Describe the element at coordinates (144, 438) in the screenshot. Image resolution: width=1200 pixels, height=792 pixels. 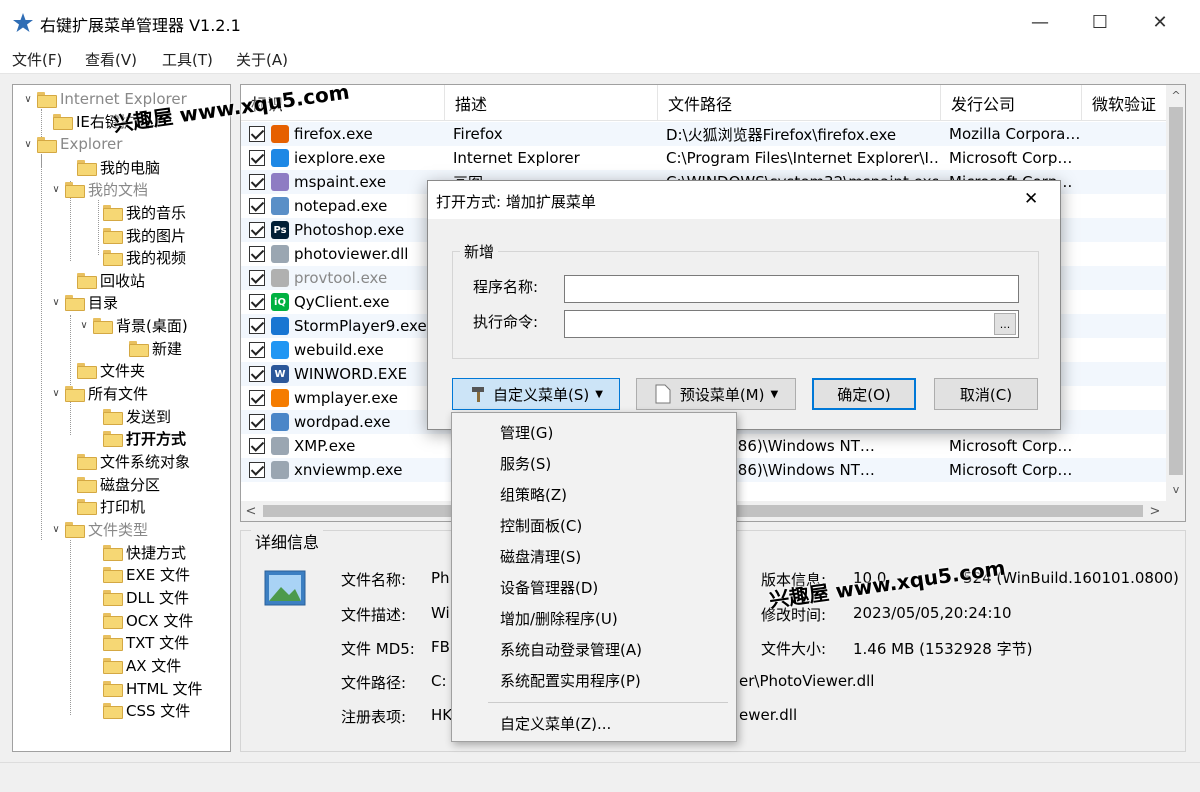
I see `tree-node-open-with: 打开方式` at that location.